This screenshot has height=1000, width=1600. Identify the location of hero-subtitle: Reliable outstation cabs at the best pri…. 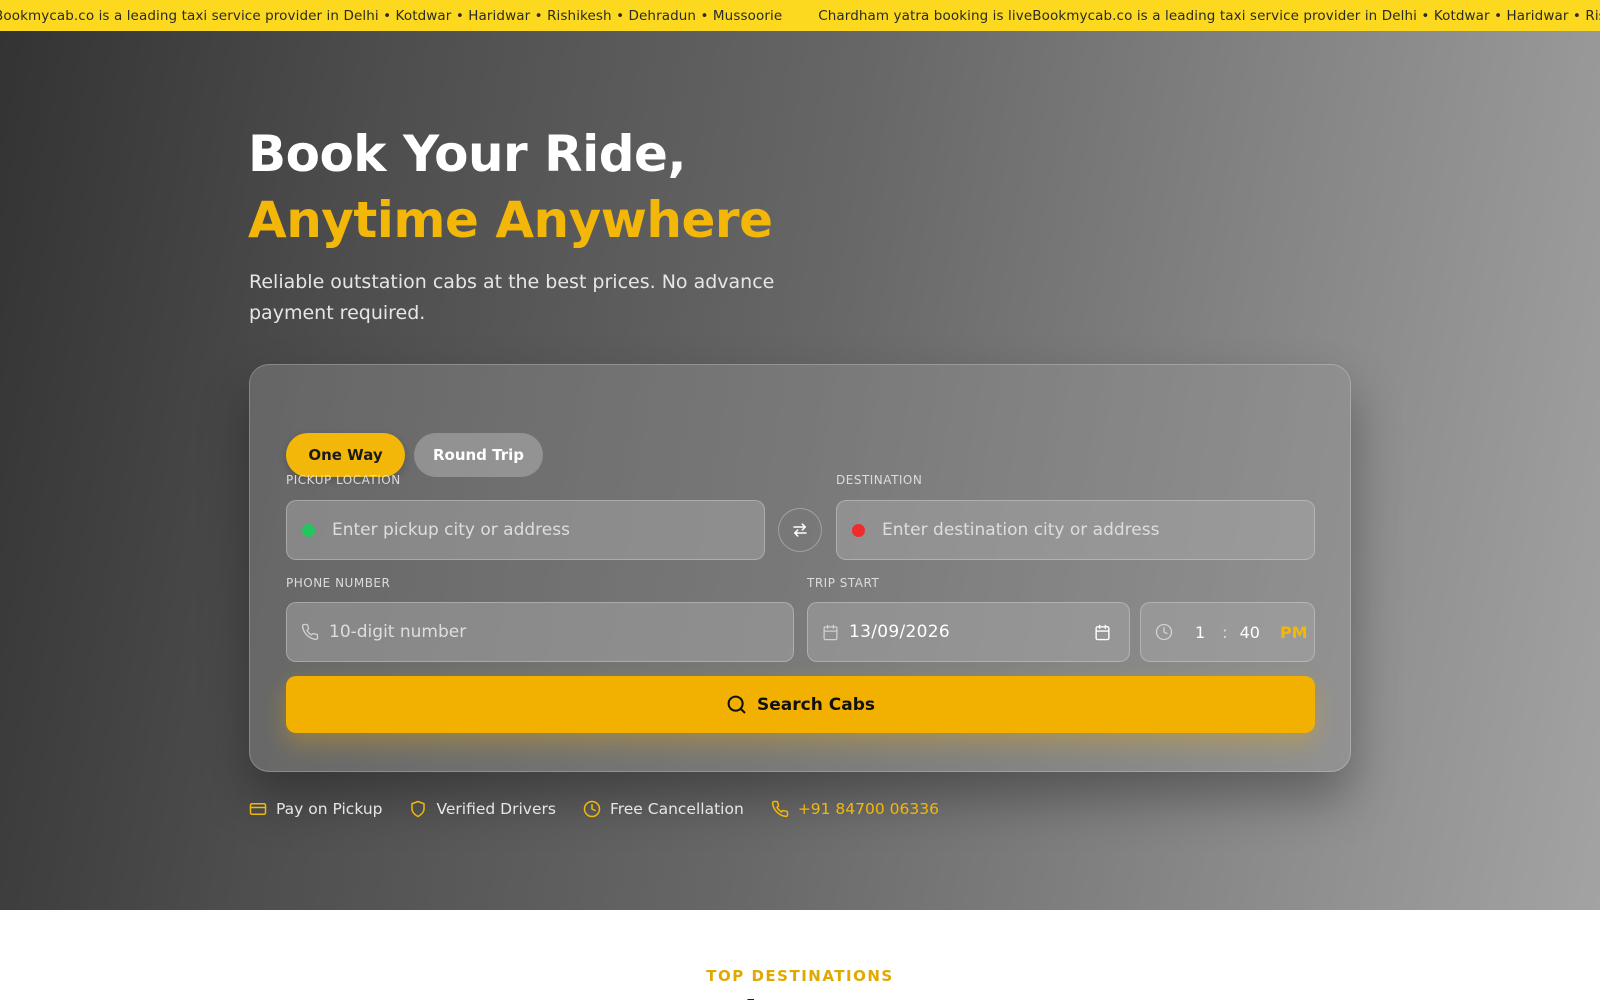
(512, 297).